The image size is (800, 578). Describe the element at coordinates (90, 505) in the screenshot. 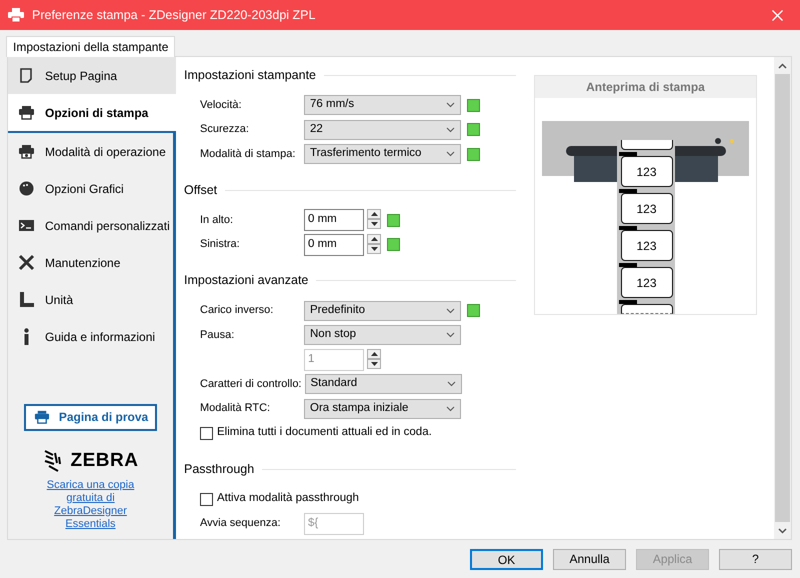

I see `download-link: Scarica una copia gratuita di ZebraDesigner Essentials` at that location.